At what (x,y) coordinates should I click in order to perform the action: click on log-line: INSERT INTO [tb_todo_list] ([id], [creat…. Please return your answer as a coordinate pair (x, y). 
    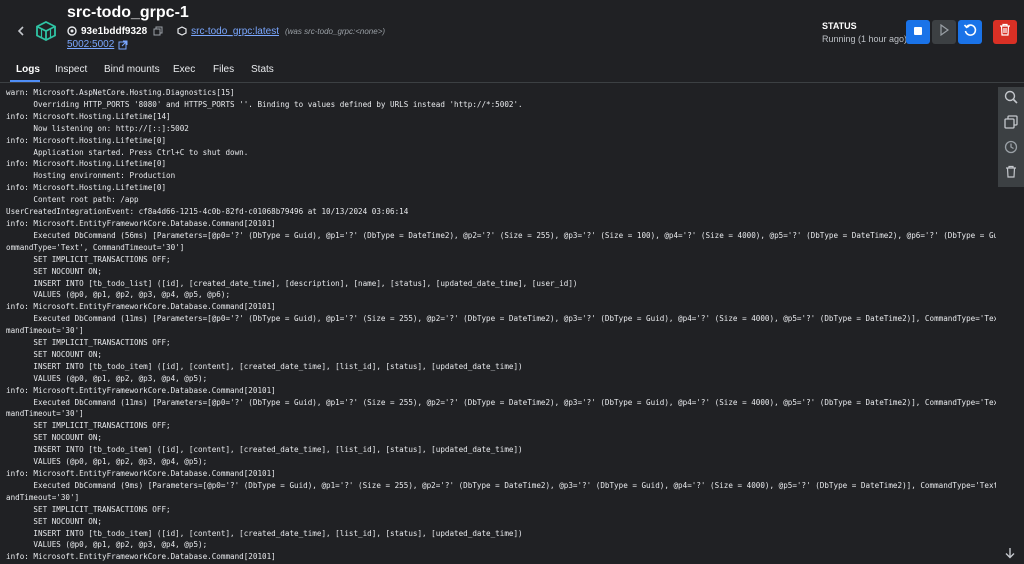
    Looking at the image, I should click on (292, 283).